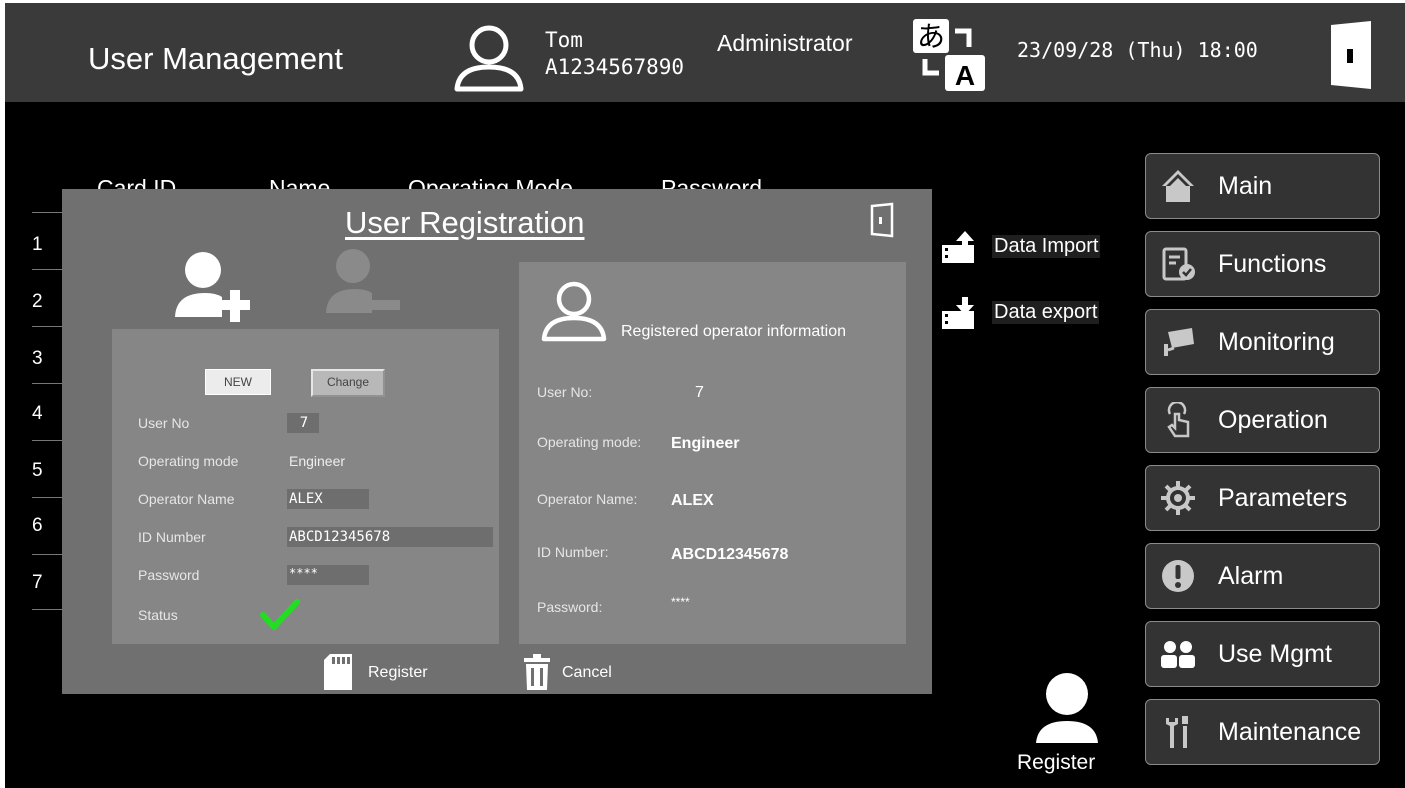  I want to click on gear-icon, so click(1178, 498).